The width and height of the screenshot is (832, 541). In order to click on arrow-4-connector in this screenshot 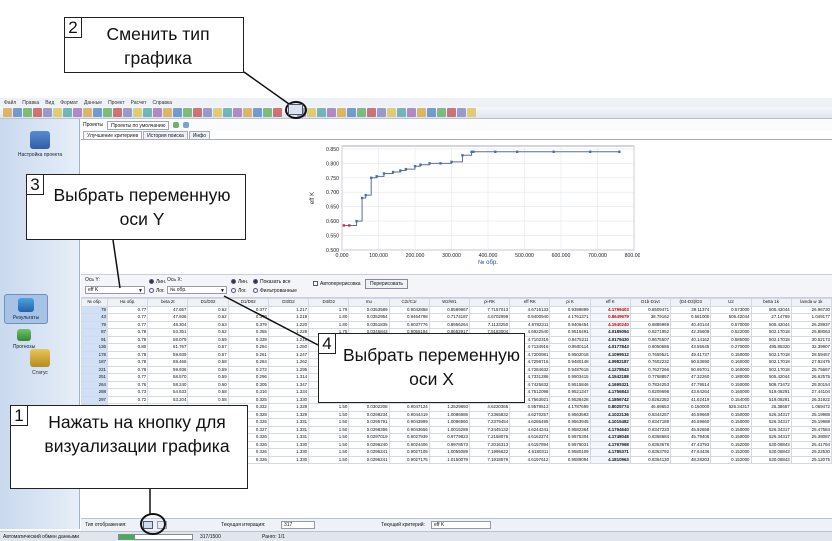, I will do `click(271, 320)`.